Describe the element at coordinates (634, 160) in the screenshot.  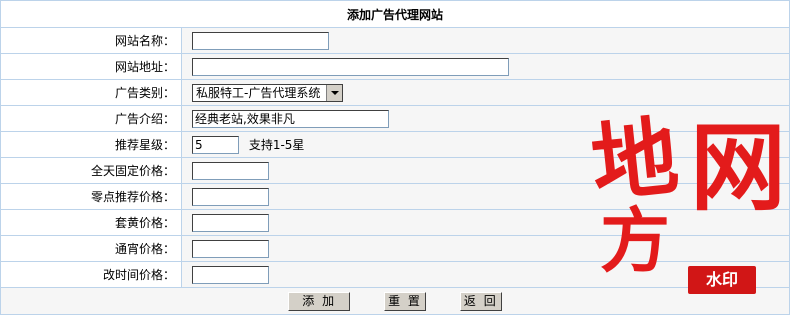
I see `watermark-char-di: 地` at that location.